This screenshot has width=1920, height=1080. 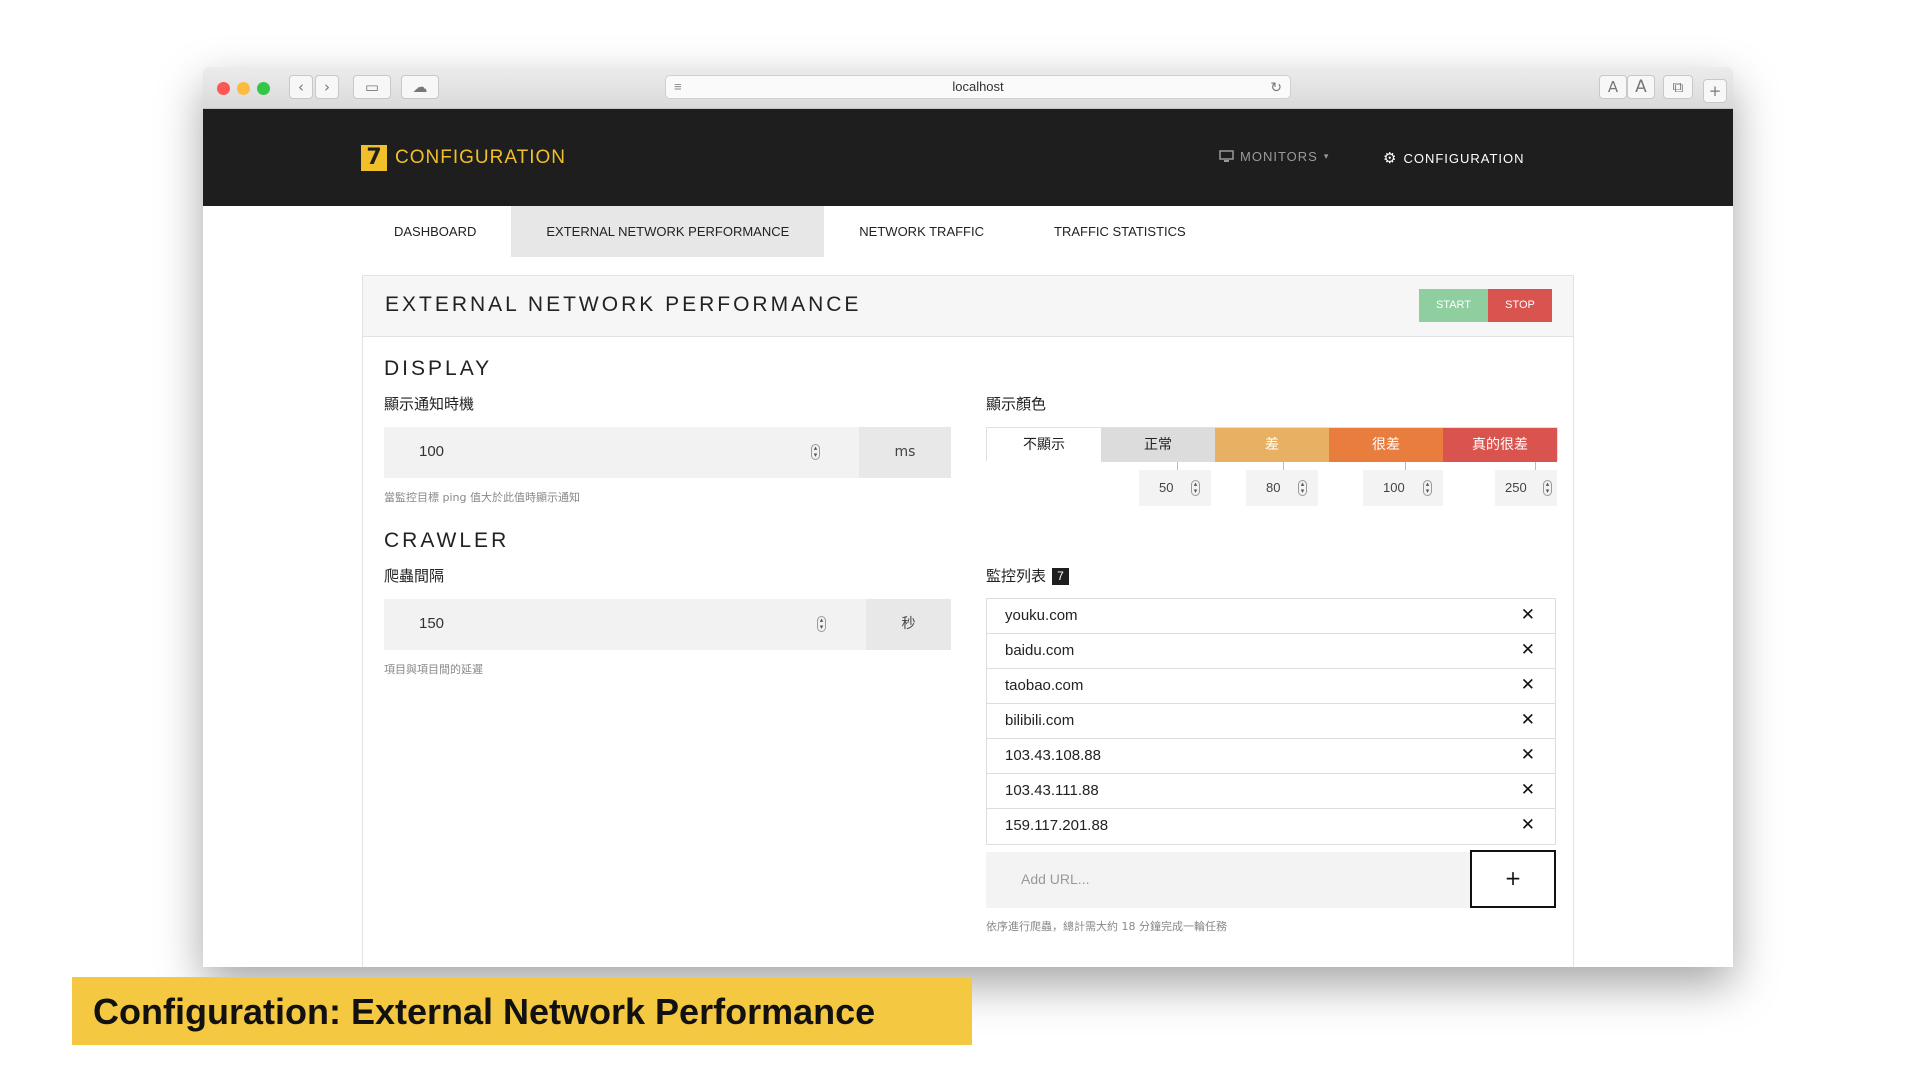 I want to click on sidebar-icon: ▭, so click(x=372, y=87).